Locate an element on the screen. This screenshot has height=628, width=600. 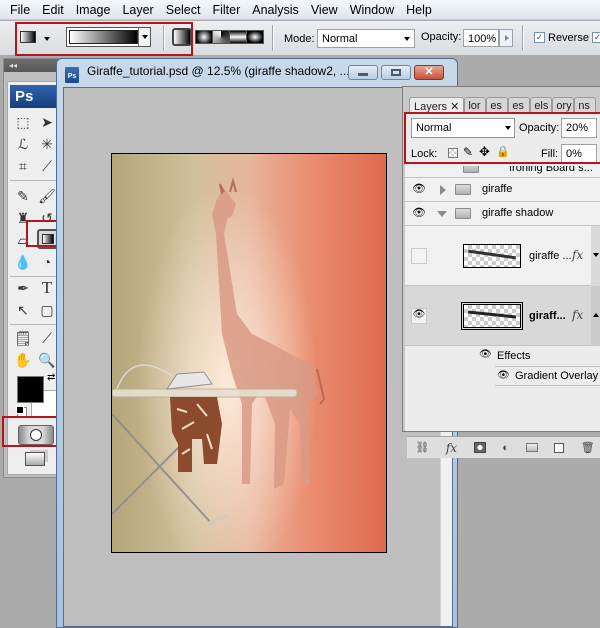
layer-opacity-input: 20% is located at coordinates (579, 128).